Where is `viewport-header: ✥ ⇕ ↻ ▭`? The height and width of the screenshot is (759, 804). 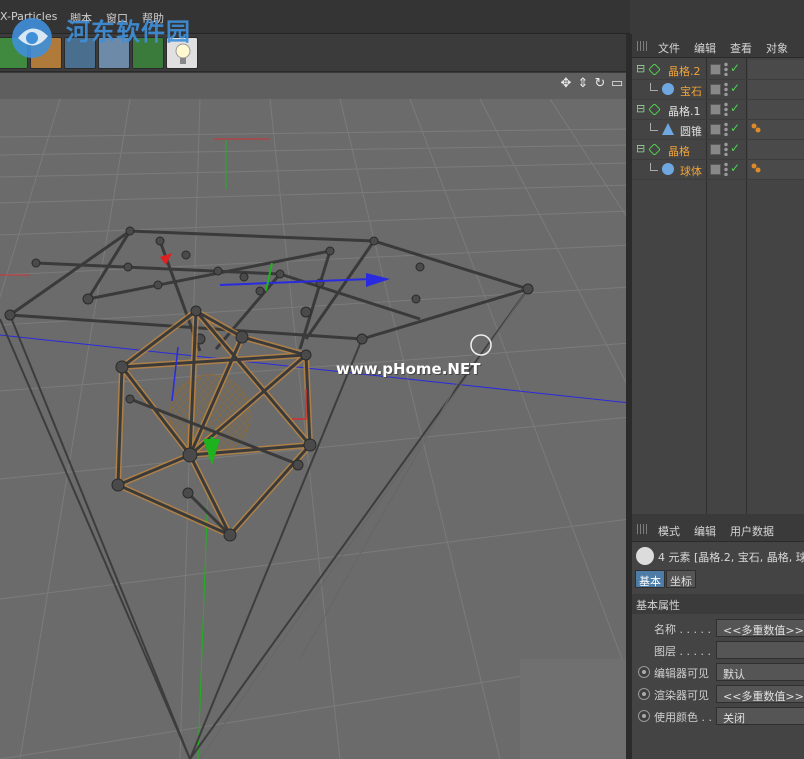
viewport-header: ✥ ⇕ ↻ ▭ is located at coordinates (315, 86).